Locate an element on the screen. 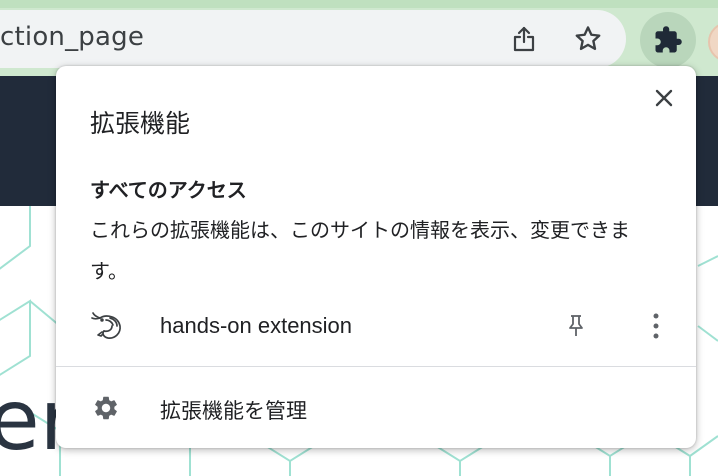 The width and height of the screenshot is (718, 476). profile-avatar is located at coordinates (713, 42).